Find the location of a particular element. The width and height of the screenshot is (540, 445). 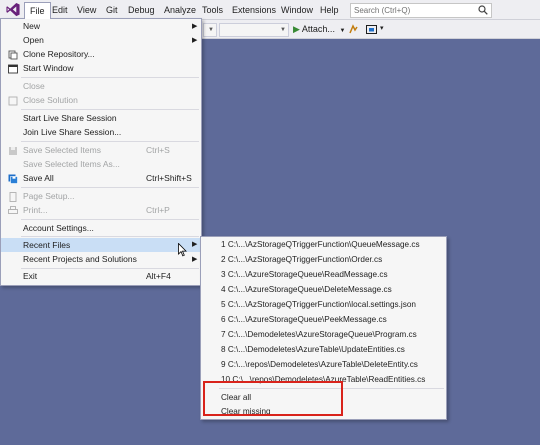

menu-item-label: Recent Files is located at coordinates (47, 245).